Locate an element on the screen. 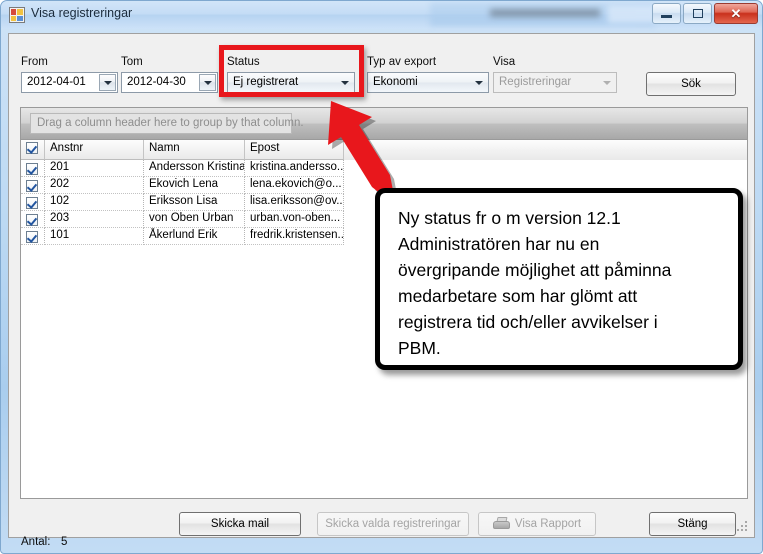  send-mail-label: Skicka mail is located at coordinates (240, 524).